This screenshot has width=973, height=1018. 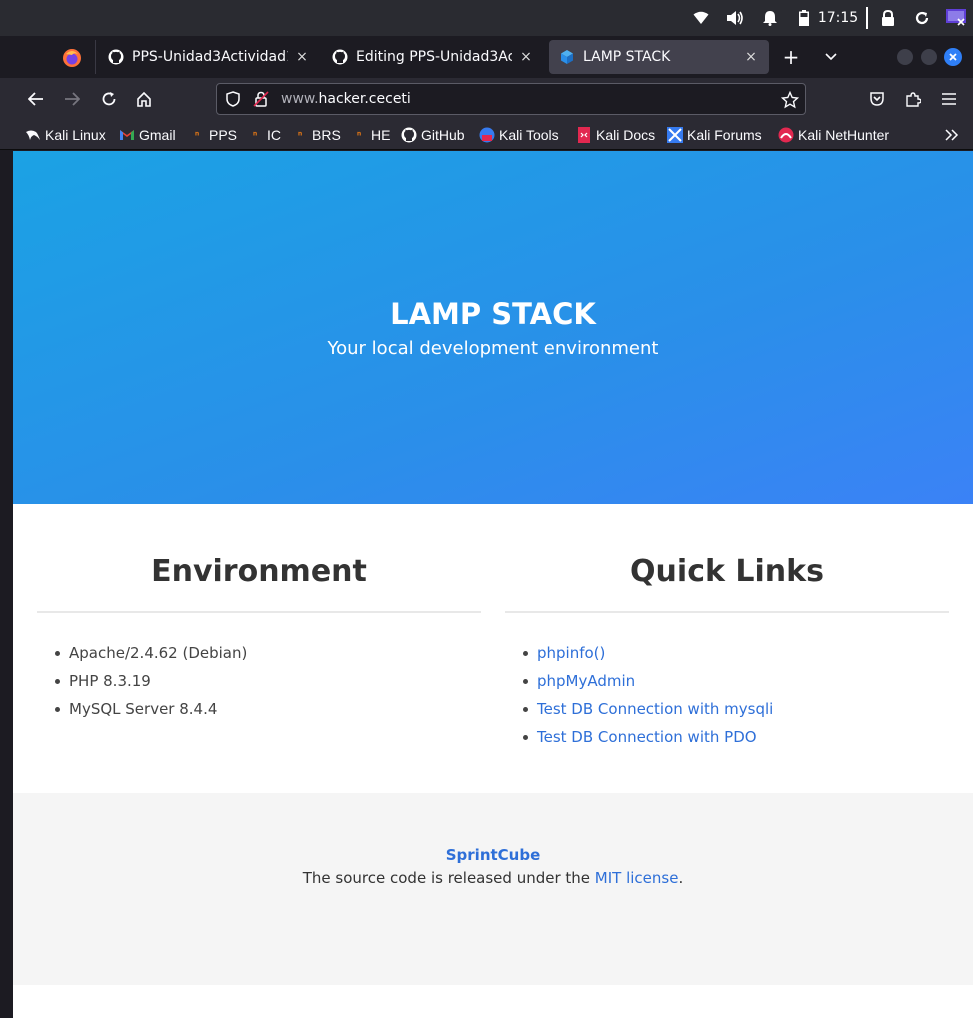 What do you see at coordinates (448, 878) in the screenshot?
I see `license-prefix: The source code is released under the` at bounding box center [448, 878].